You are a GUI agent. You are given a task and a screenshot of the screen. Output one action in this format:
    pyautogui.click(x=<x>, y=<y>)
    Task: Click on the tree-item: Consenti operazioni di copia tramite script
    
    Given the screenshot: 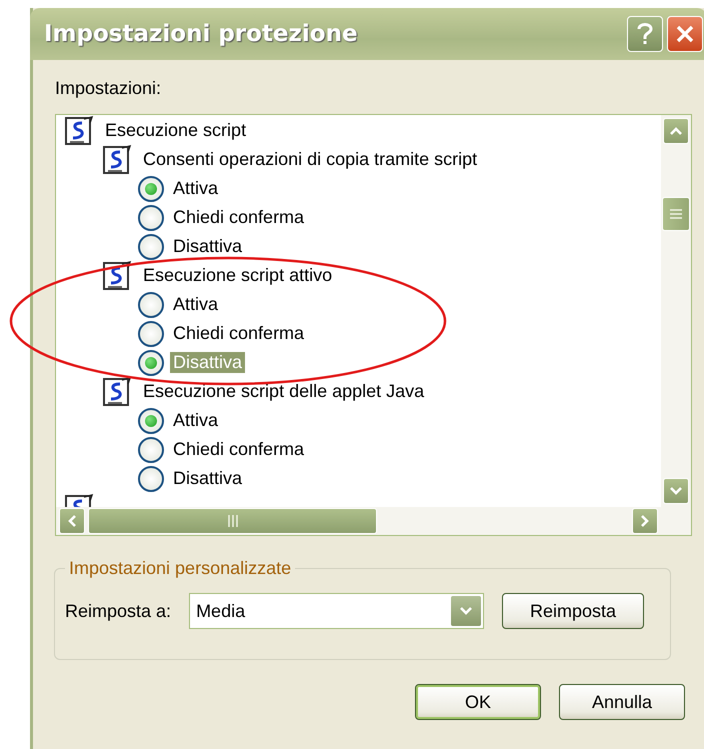 What is the action you would take?
    pyautogui.click(x=310, y=159)
    